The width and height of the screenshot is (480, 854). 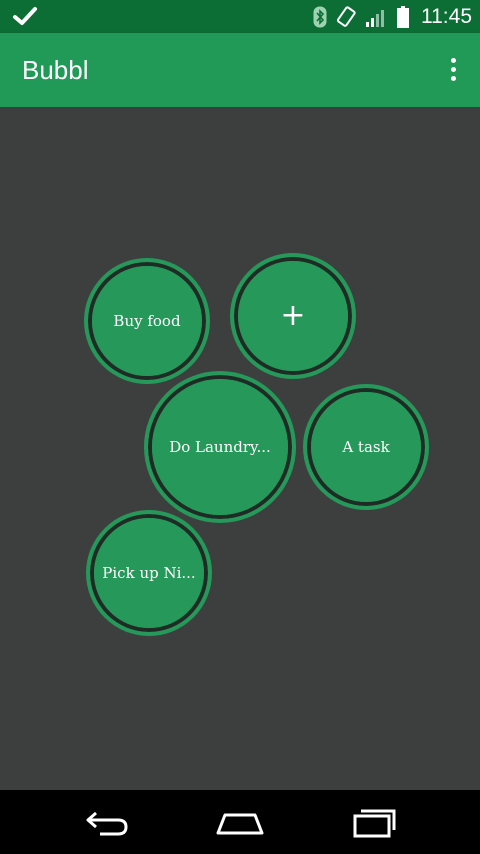 I want to click on bubble-buy-food: Buy food, so click(x=147, y=321).